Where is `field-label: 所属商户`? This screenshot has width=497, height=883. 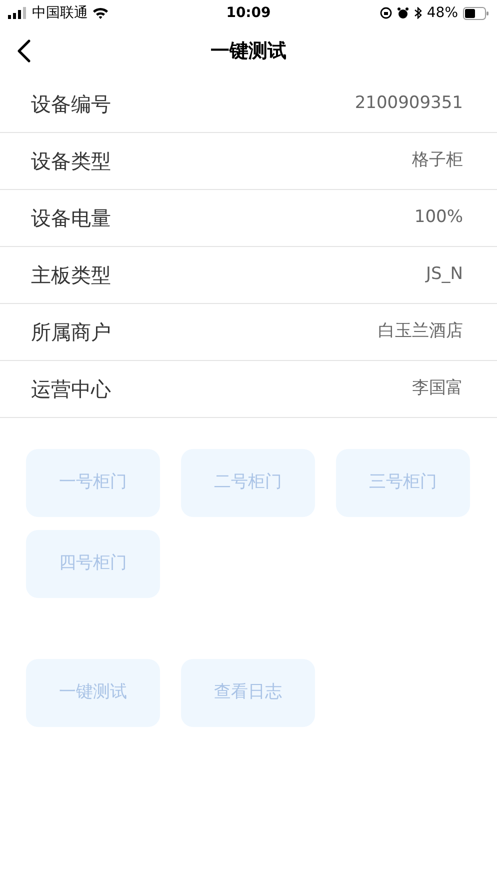 field-label: 所属商户 is located at coordinates (71, 332).